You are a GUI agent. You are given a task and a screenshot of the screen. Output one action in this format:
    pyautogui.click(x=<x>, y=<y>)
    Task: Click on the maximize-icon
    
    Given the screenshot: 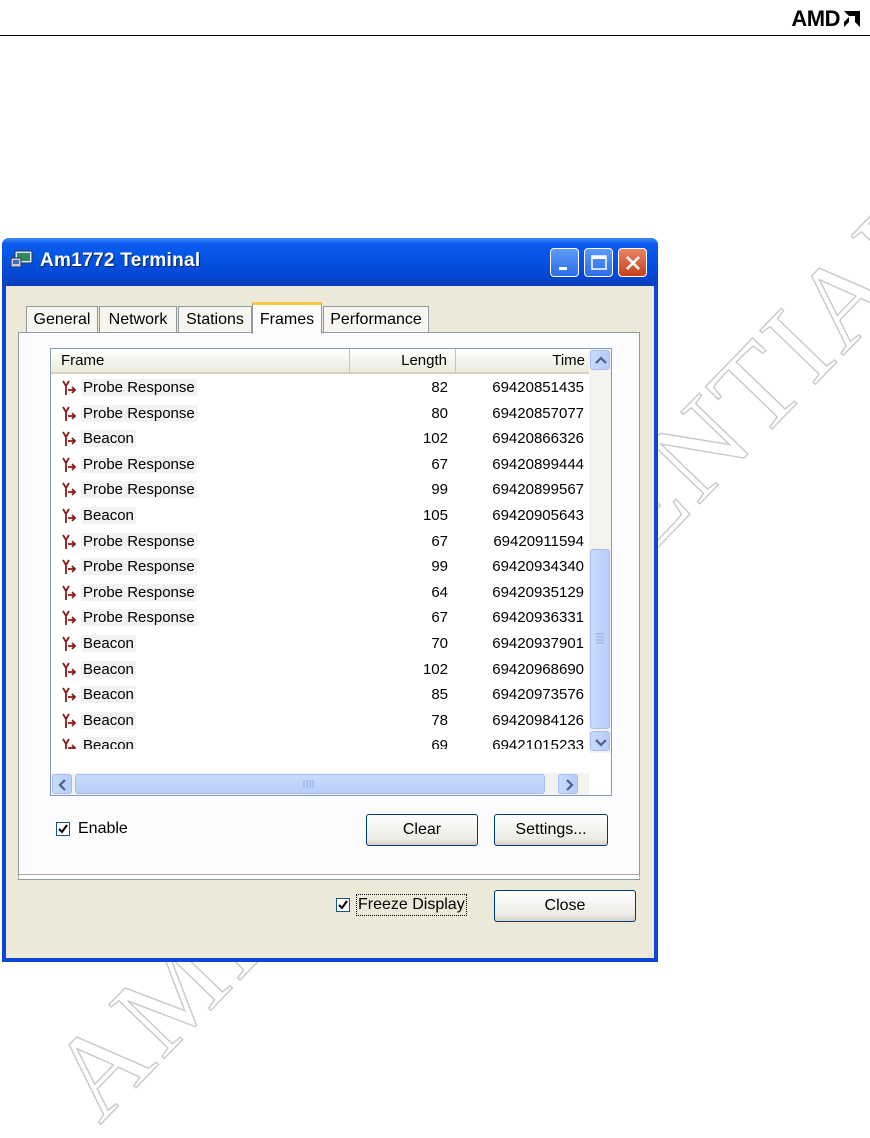 What is the action you would take?
    pyautogui.click(x=599, y=262)
    